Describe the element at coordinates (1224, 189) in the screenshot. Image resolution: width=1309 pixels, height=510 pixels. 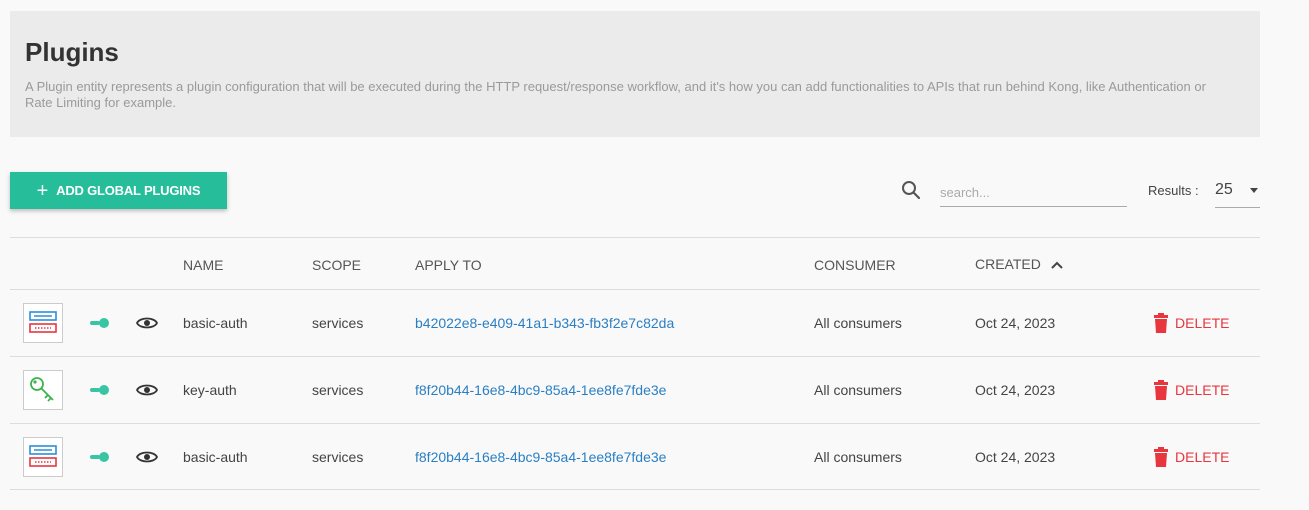
I see `results-per-page-value: 25` at that location.